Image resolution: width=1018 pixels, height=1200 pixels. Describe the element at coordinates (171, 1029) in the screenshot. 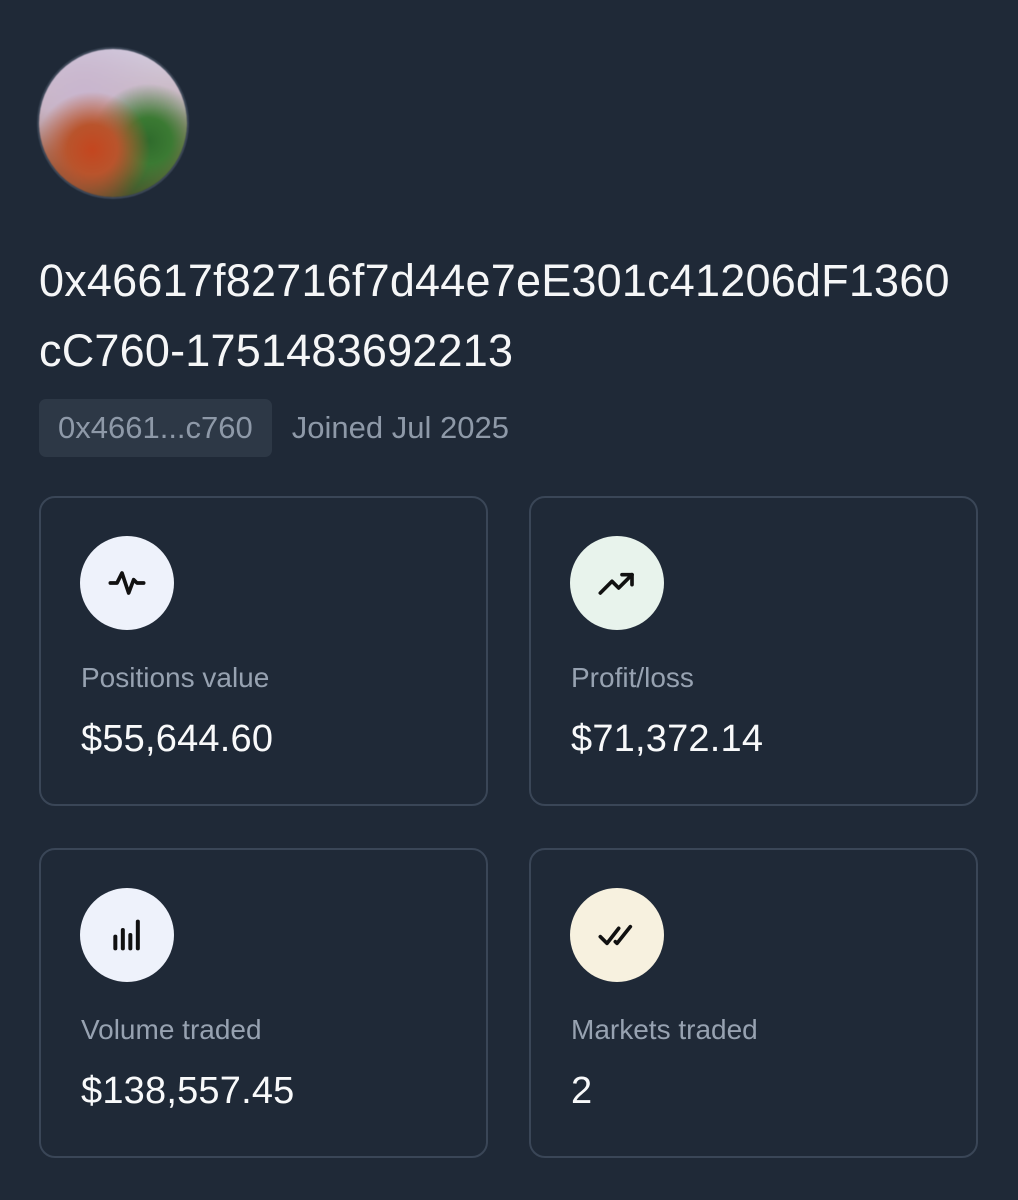

I see `stat-label: Volume traded` at that location.